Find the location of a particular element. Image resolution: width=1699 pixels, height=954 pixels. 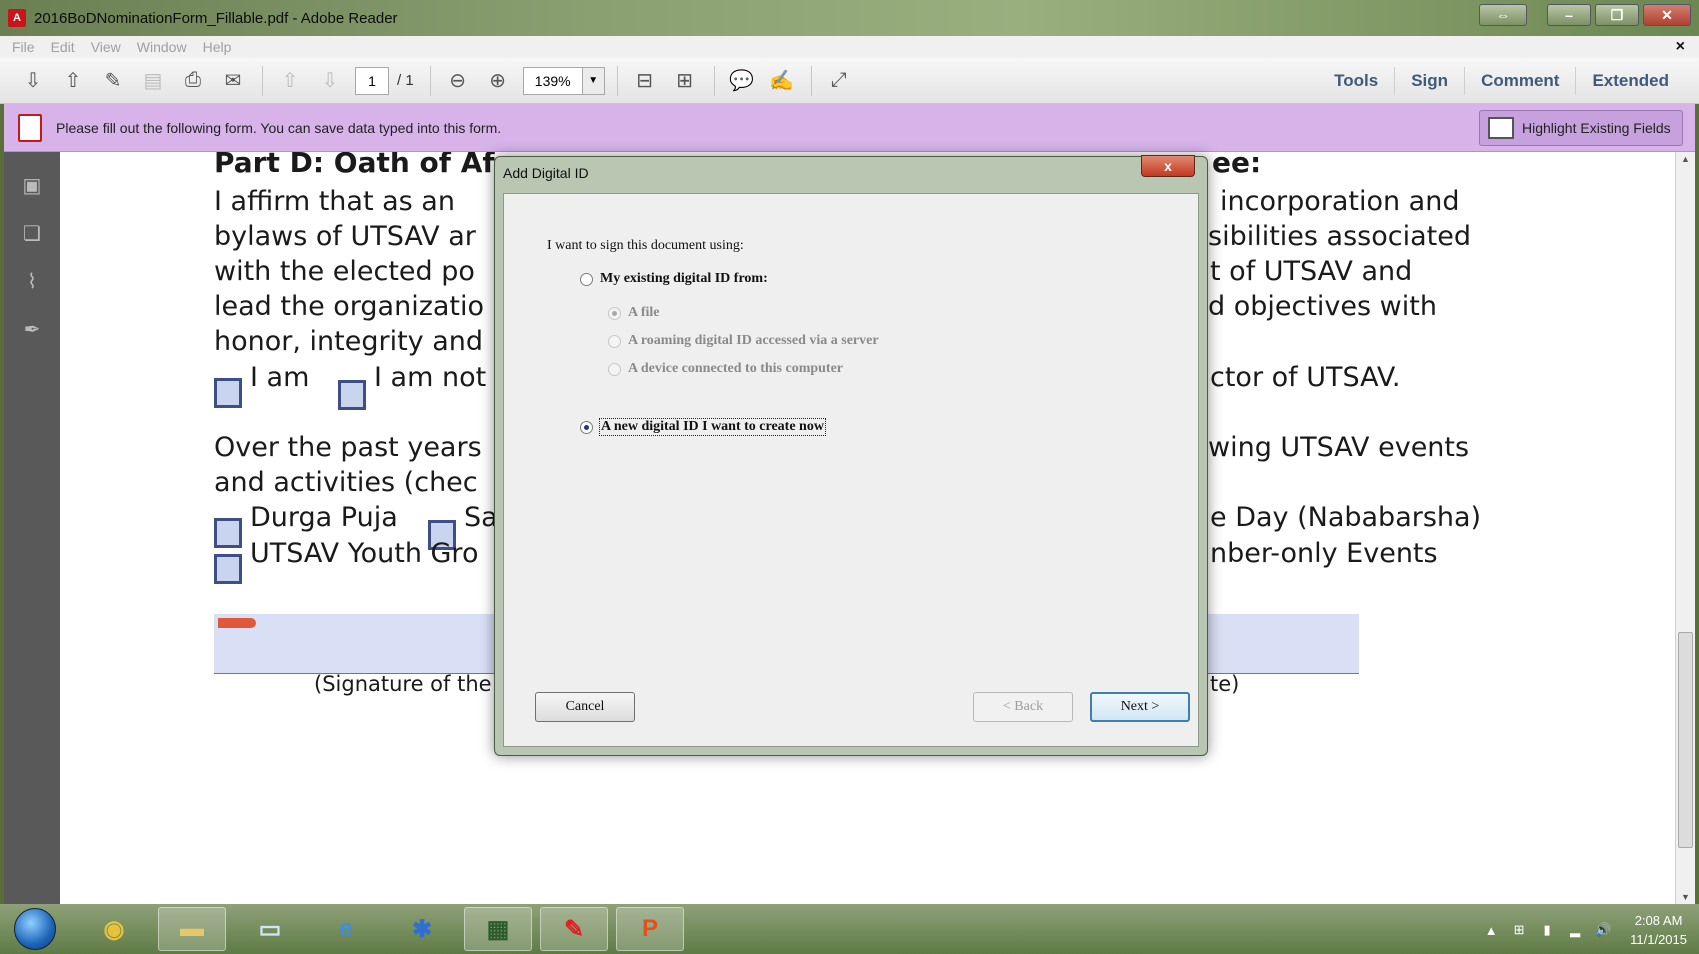

scroll-down-icon: ▼ is located at coordinates (1685, 897).